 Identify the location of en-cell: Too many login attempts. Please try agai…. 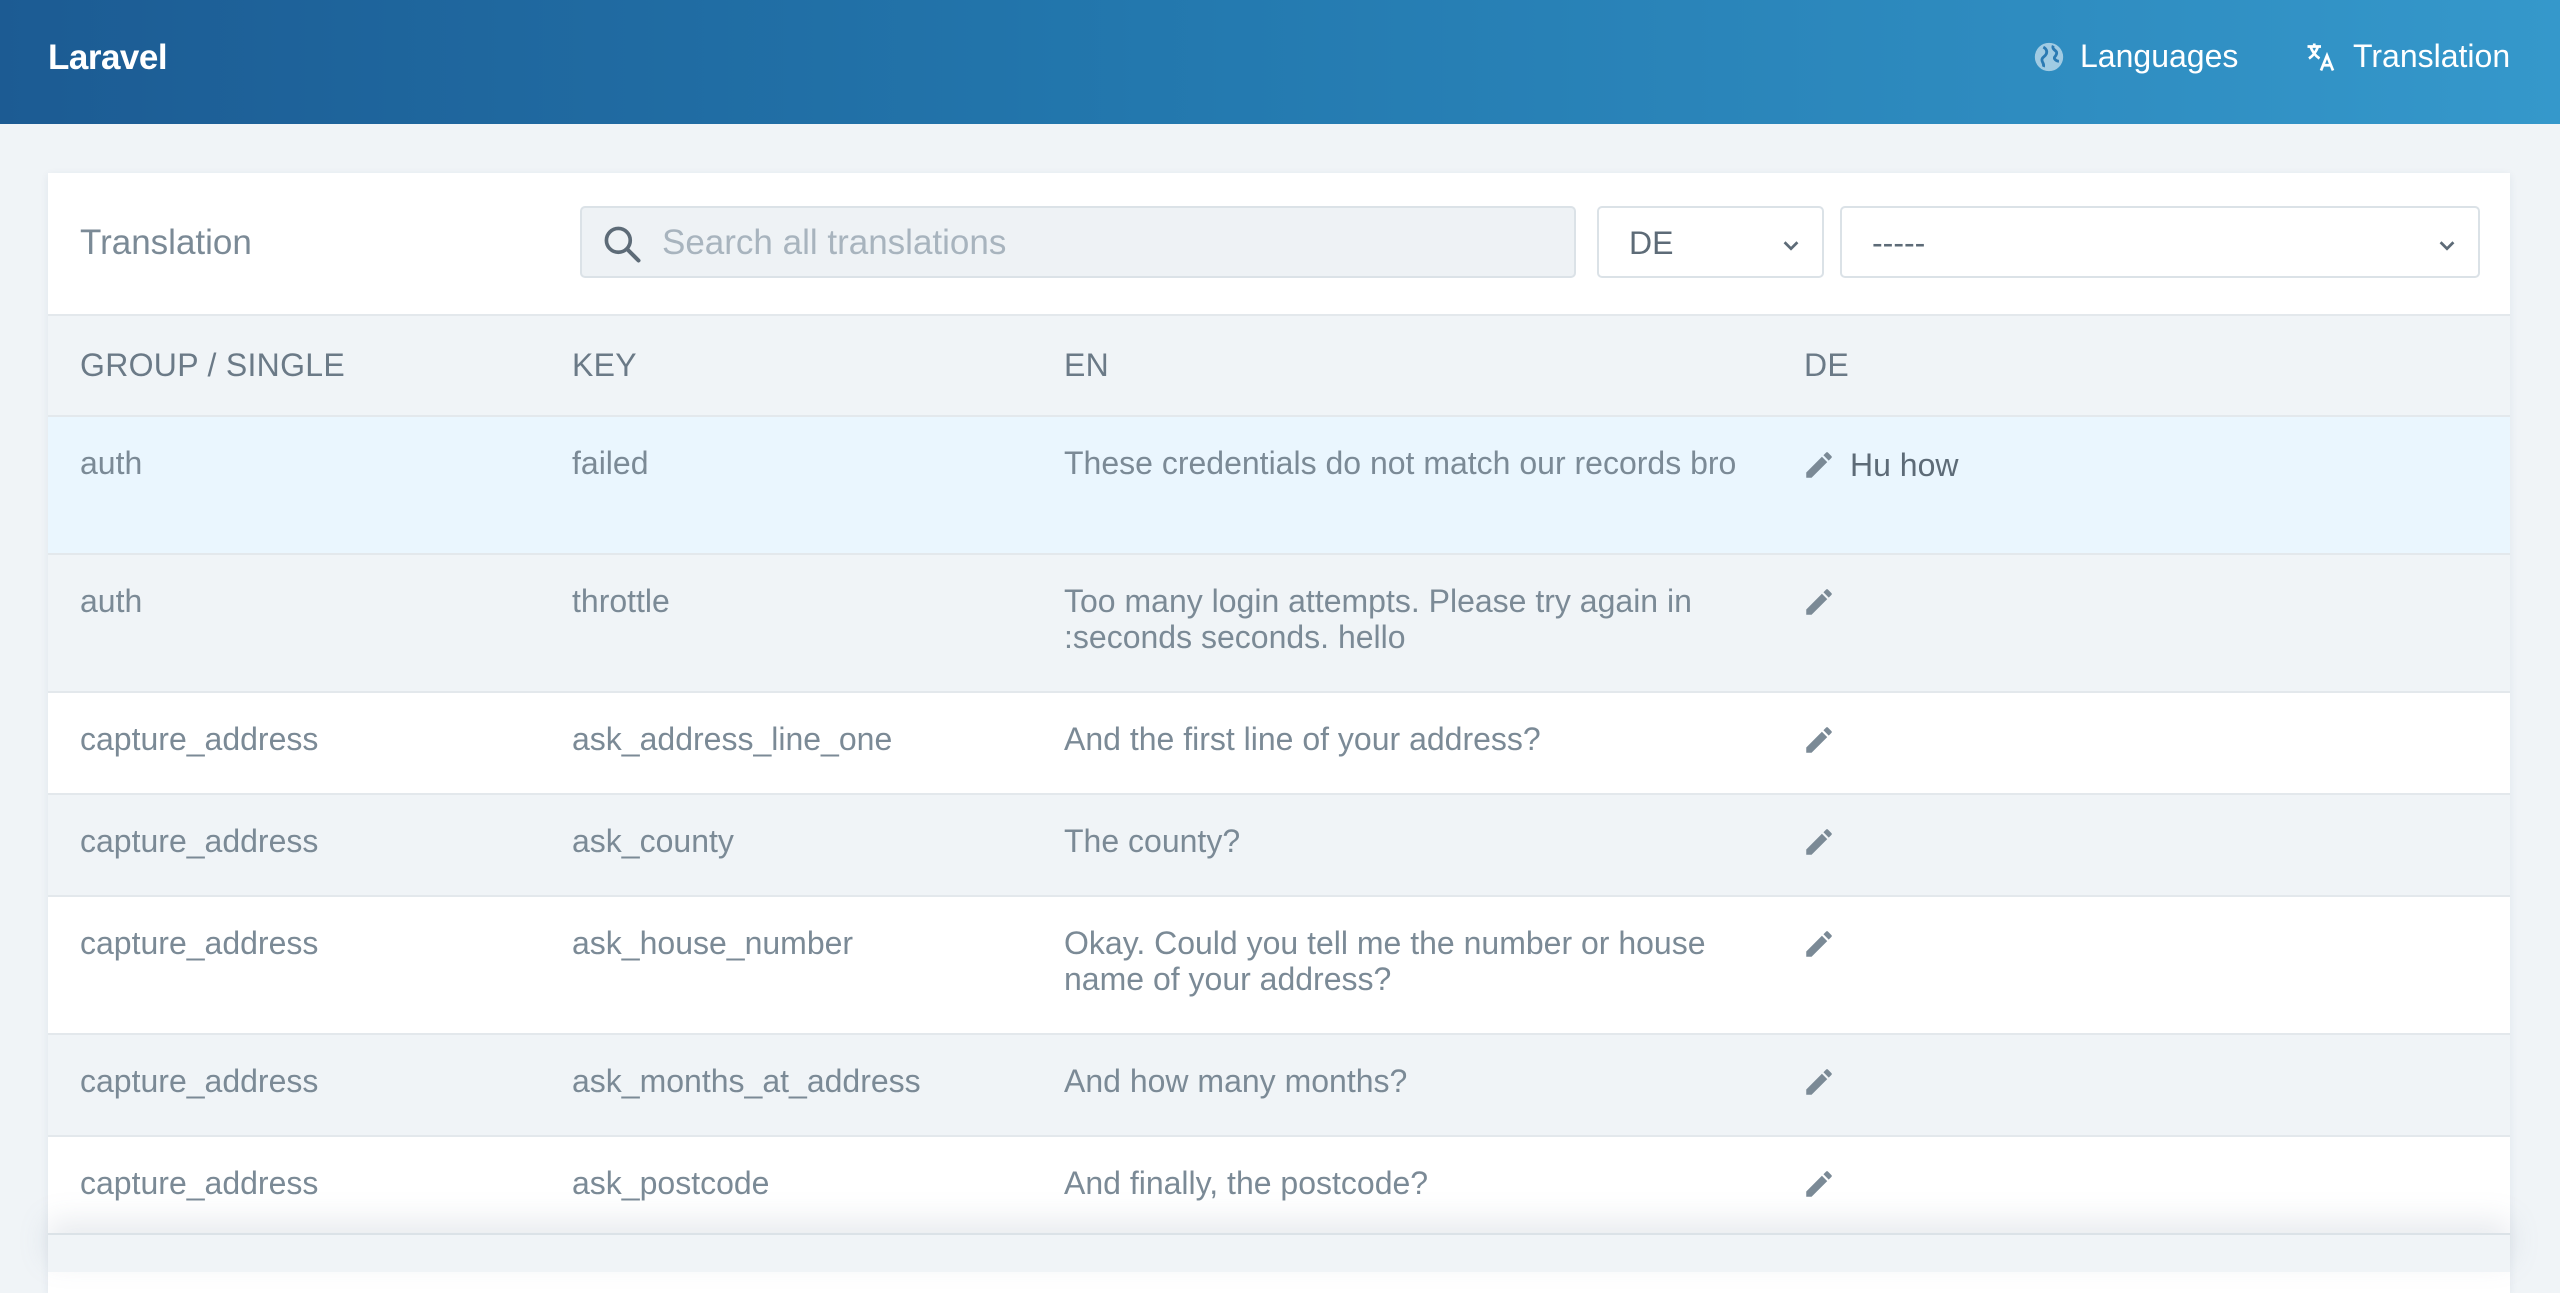
(1378, 619).